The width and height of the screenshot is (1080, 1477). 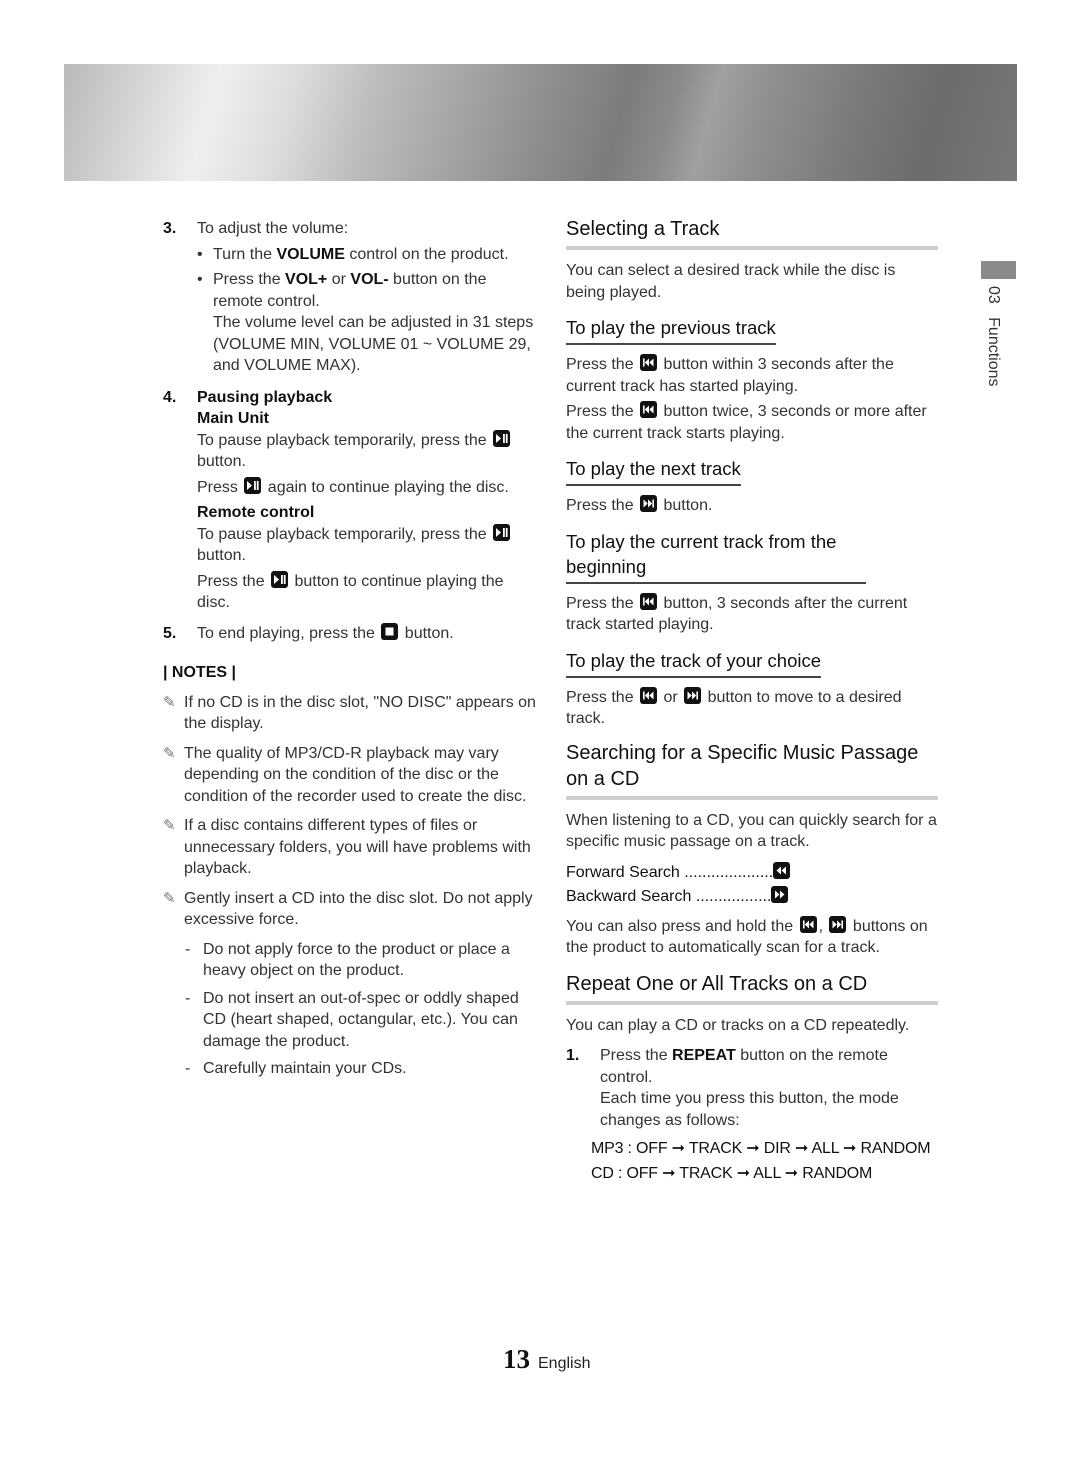 What do you see at coordinates (170, 397) in the screenshot?
I see `step-number: 4.` at bounding box center [170, 397].